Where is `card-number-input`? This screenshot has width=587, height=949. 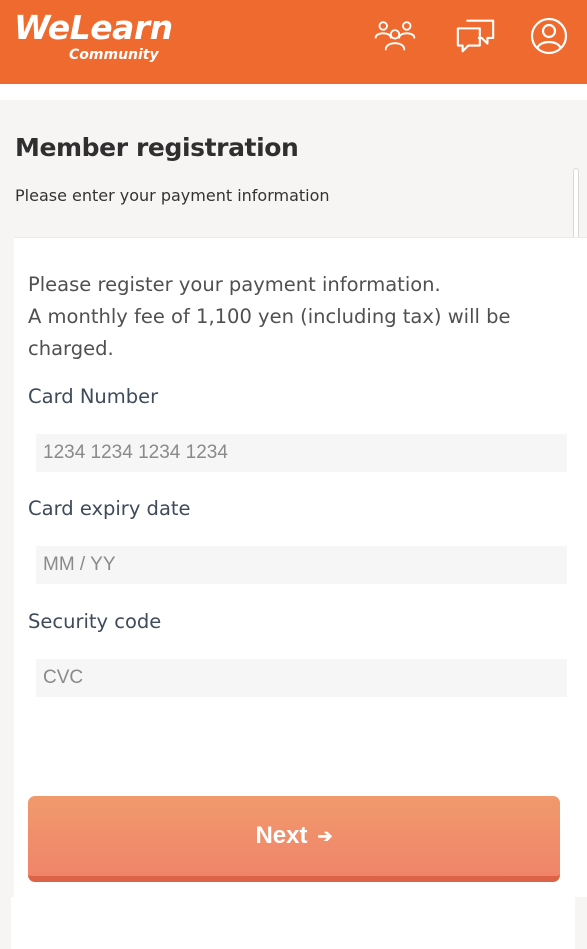 card-number-input is located at coordinates (301, 453).